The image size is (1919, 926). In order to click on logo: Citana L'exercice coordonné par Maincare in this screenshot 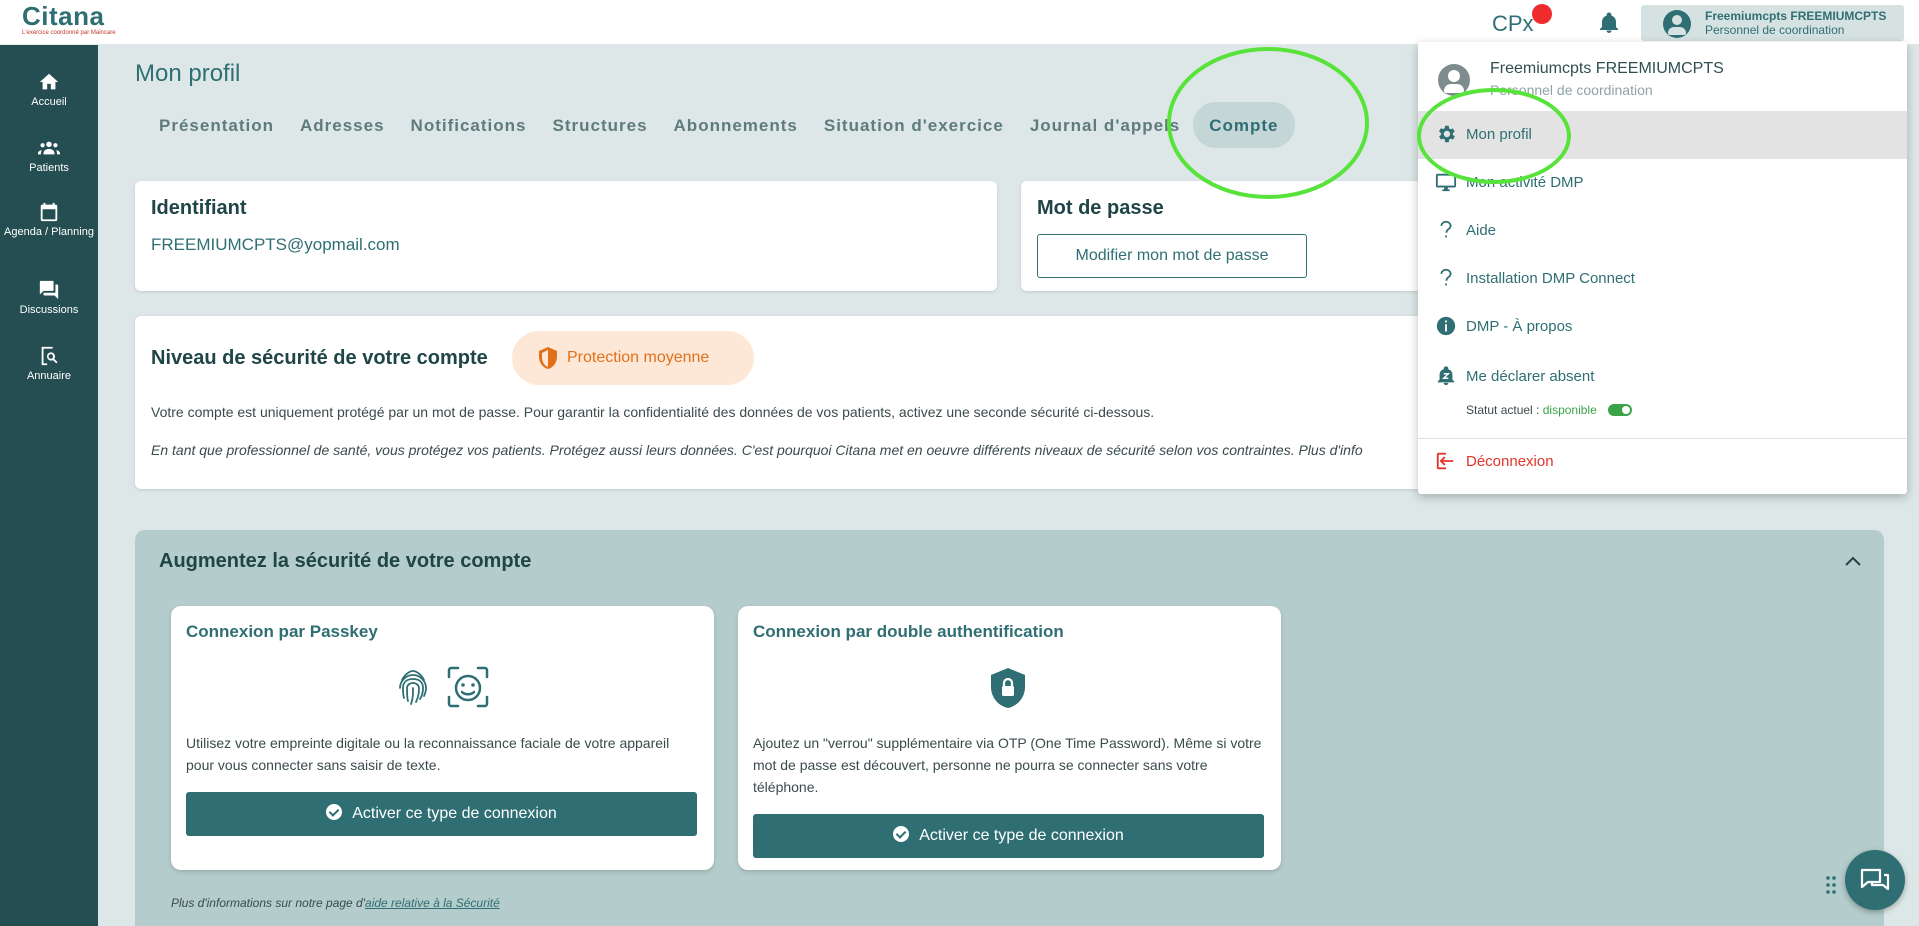, I will do `click(69, 19)`.